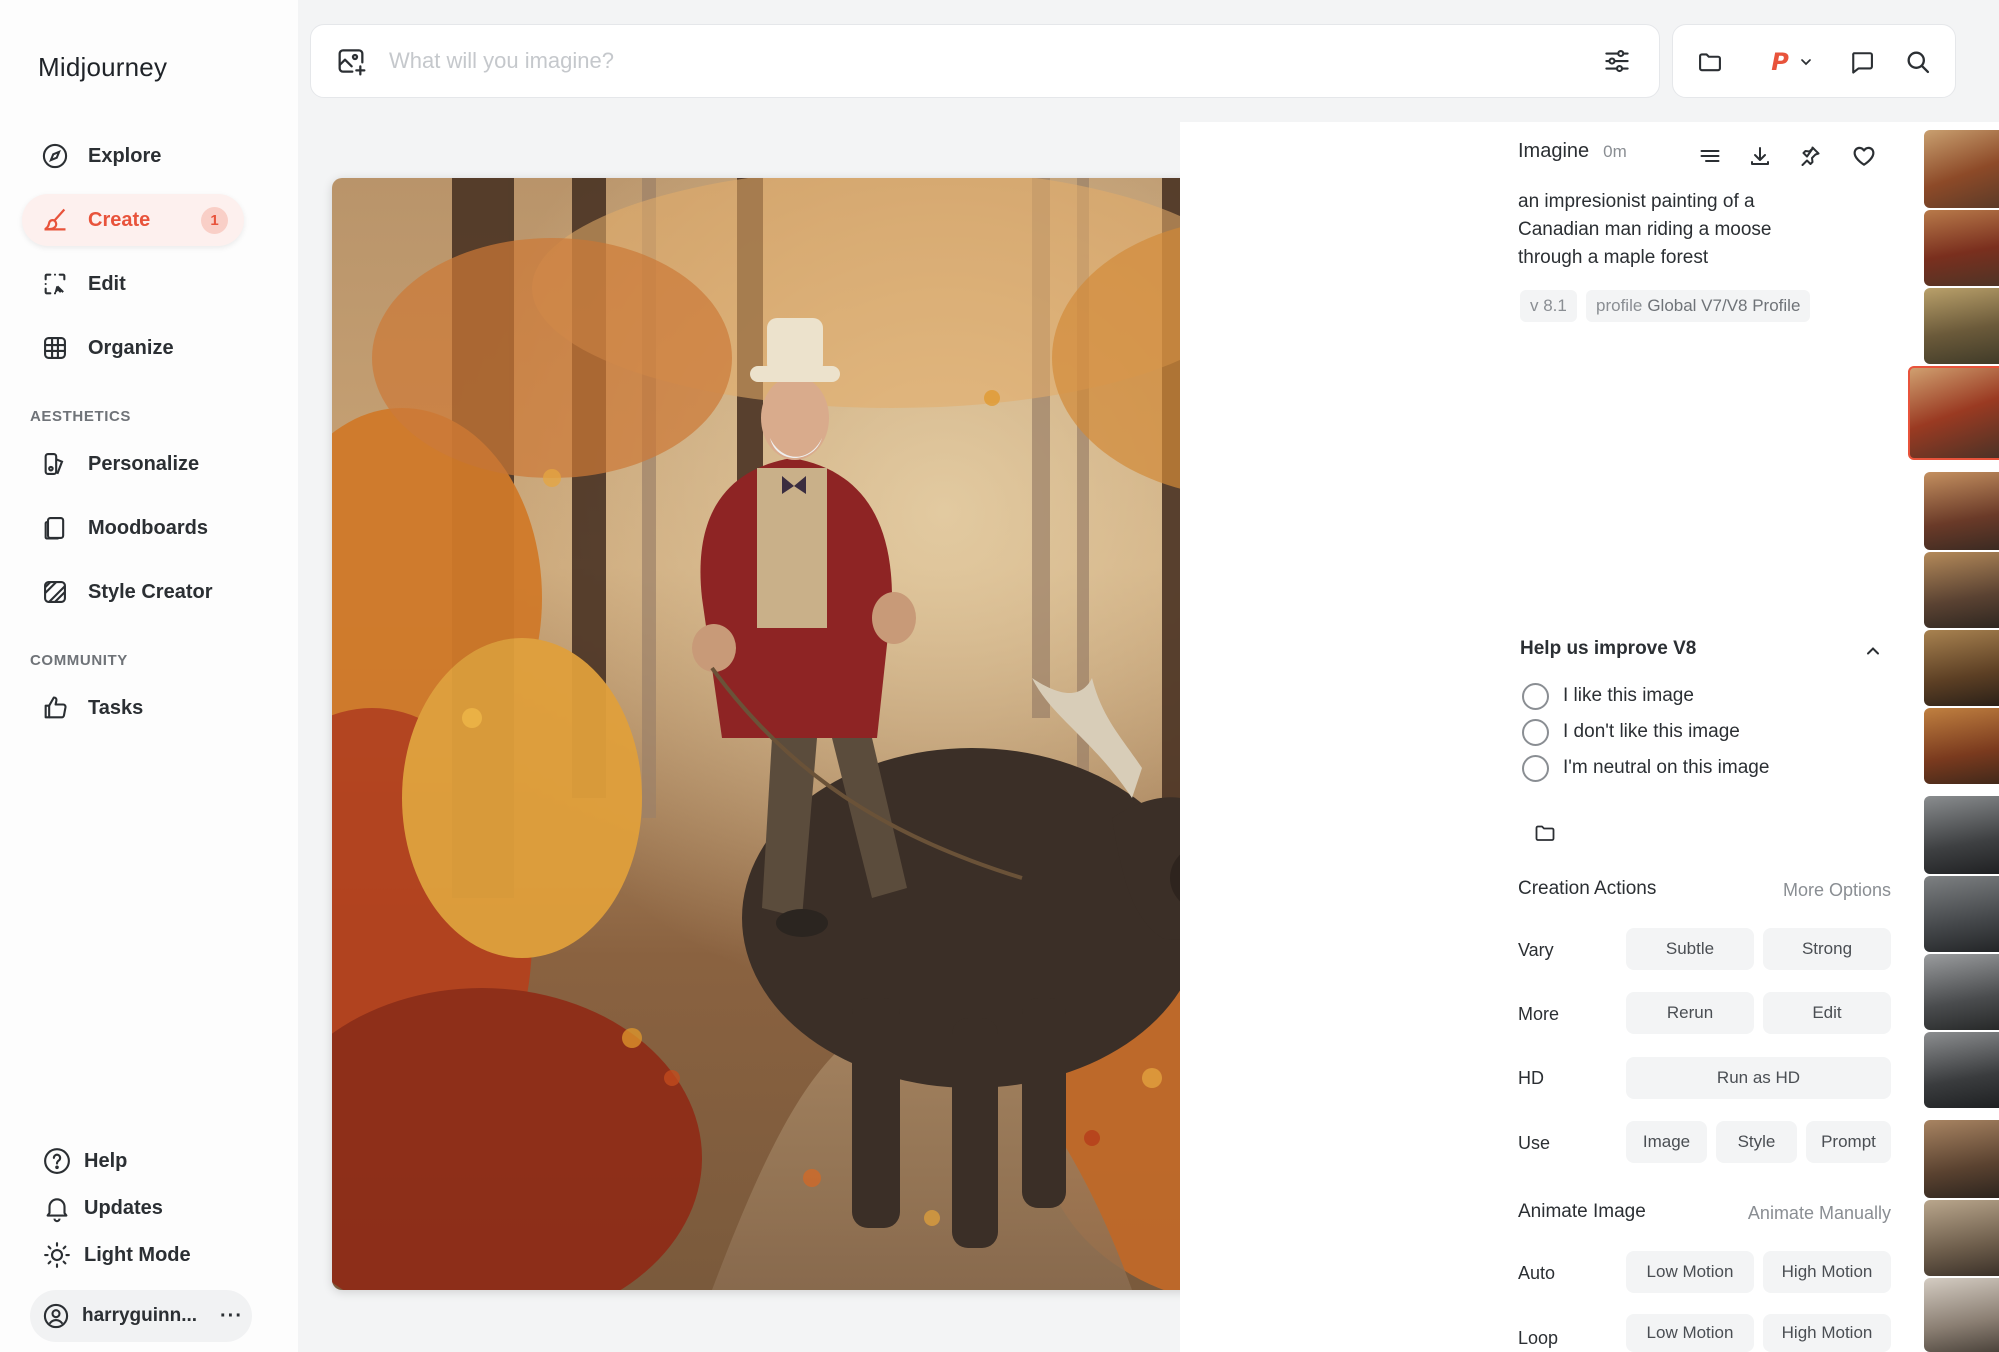 The width and height of the screenshot is (1999, 1352). What do you see at coordinates (133, 284) in the screenshot?
I see `nav-edit: Edit` at bounding box center [133, 284].